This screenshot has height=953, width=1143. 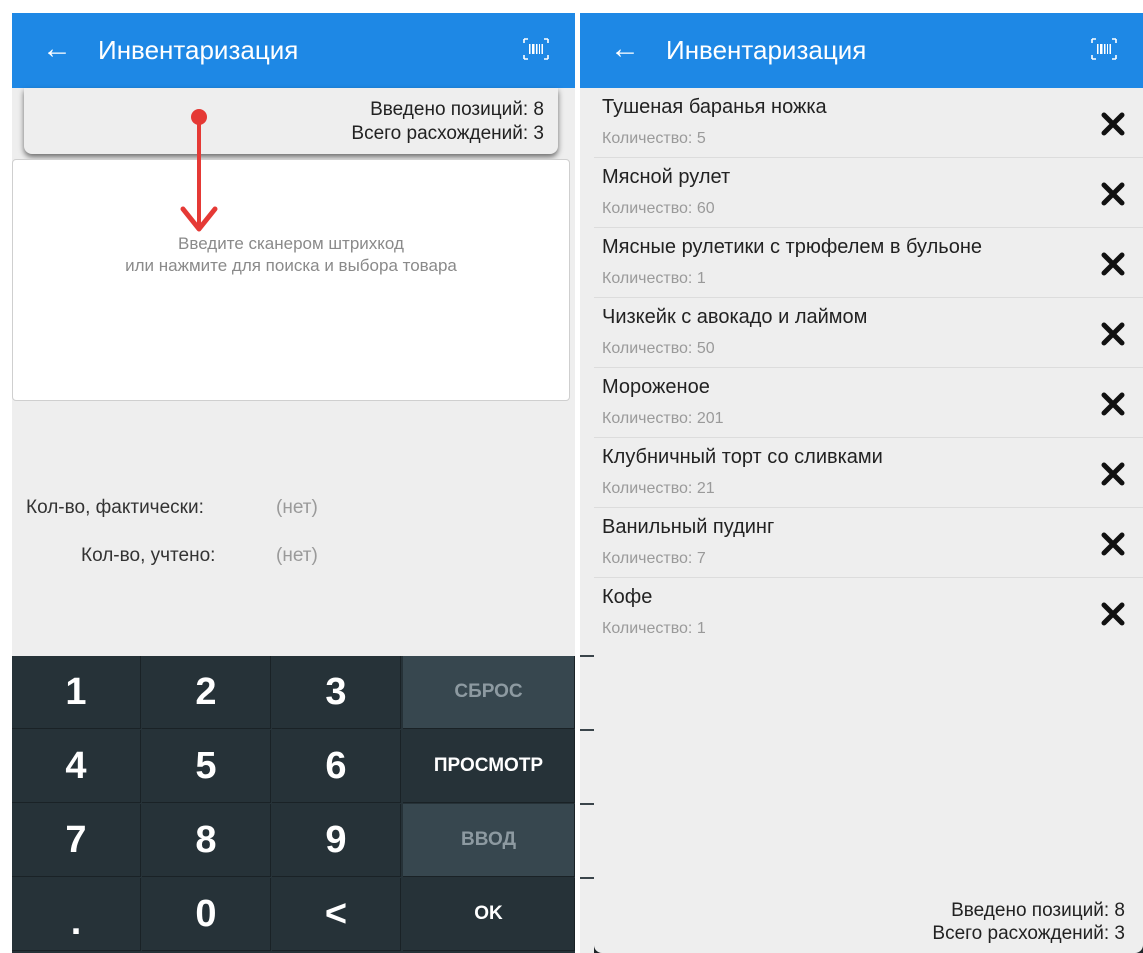 I want to click on item-name: Мороженое, so click(x=656, y=387).